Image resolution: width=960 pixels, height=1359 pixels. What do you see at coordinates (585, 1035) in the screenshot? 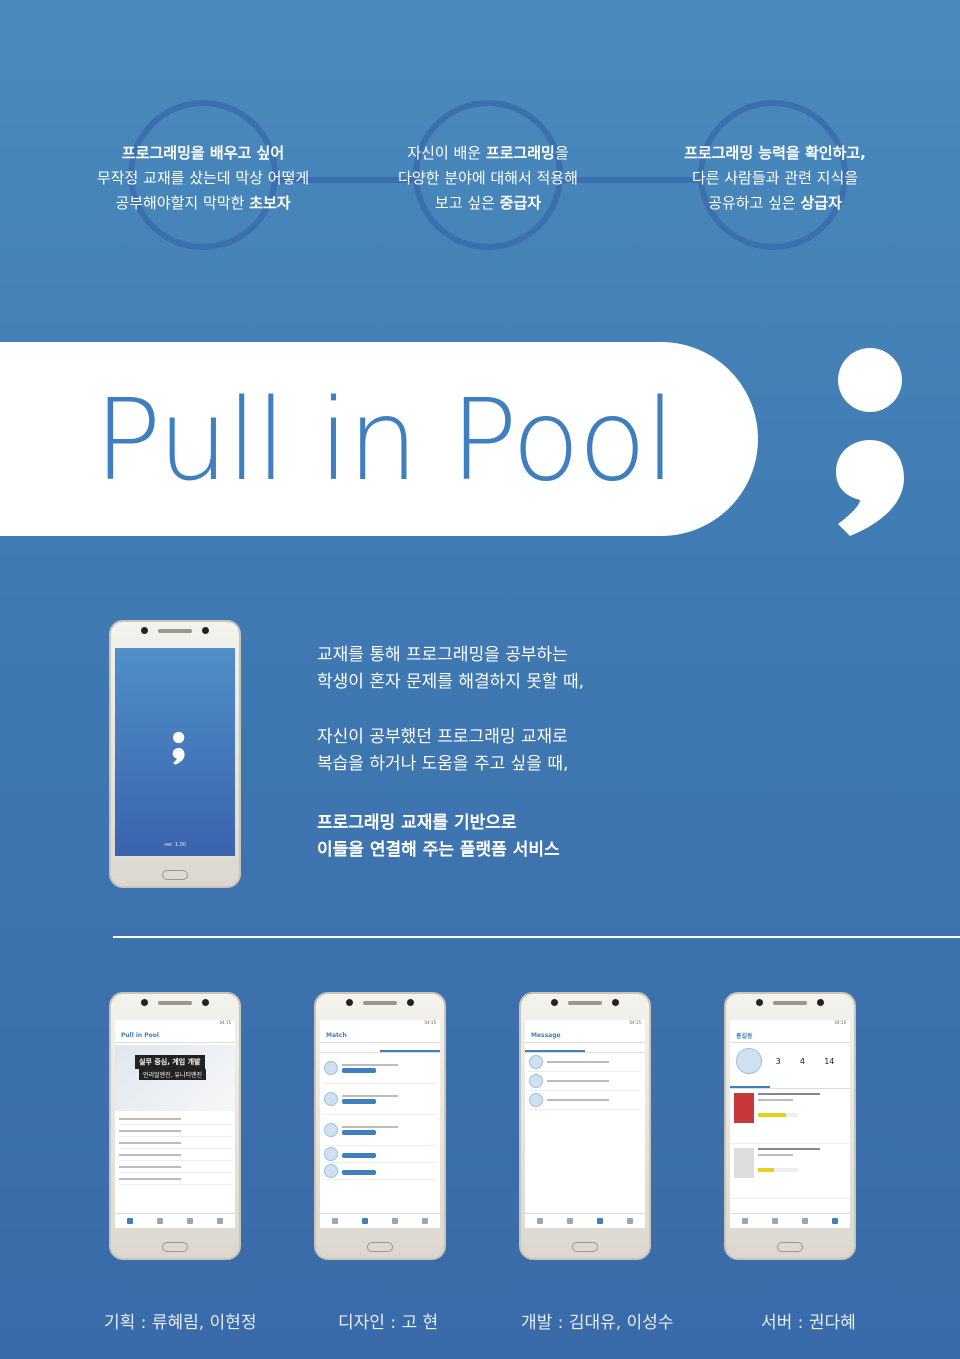
I see `message-appbar: Message` at bounding box center [585, 1035].